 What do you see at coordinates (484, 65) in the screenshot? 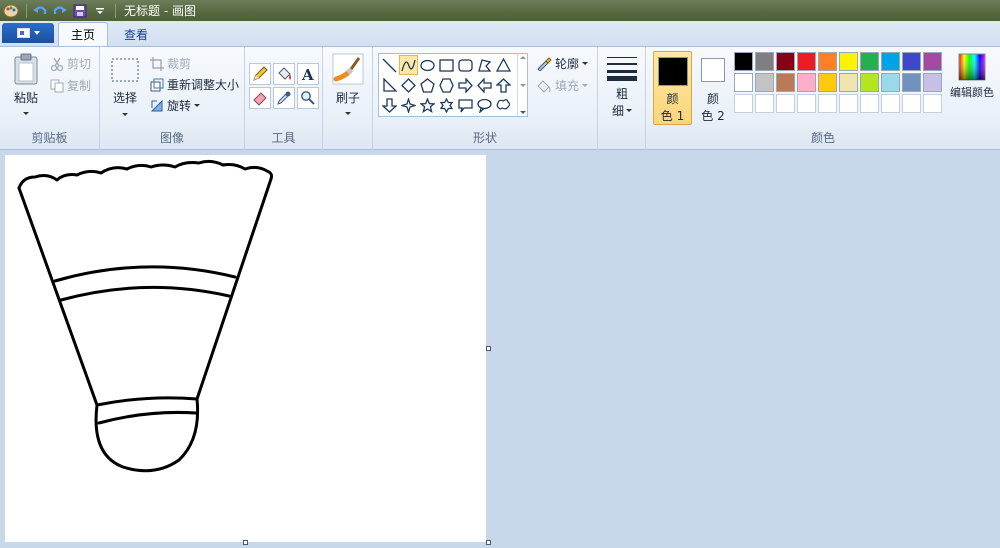
I see `polygon-shape-icon` at bounding box center [484, 65].